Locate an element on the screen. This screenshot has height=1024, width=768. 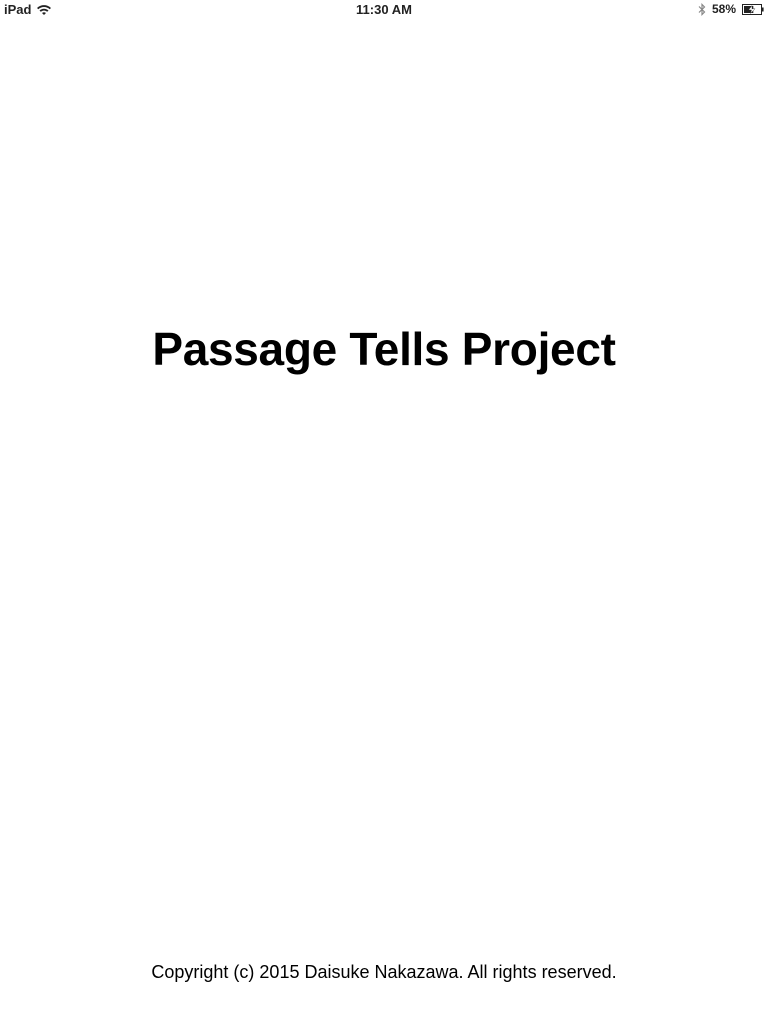
status-right: 58% is located at coordinates (731, 9).